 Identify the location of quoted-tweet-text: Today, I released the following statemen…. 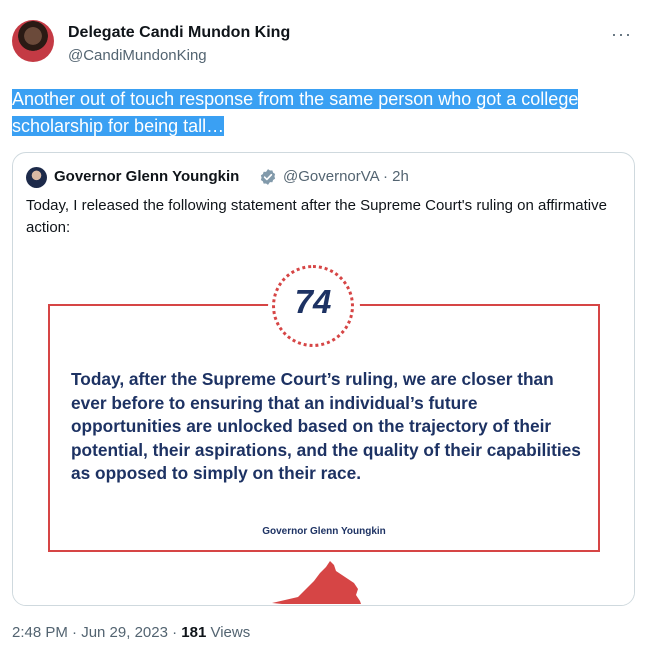
(316, 216).